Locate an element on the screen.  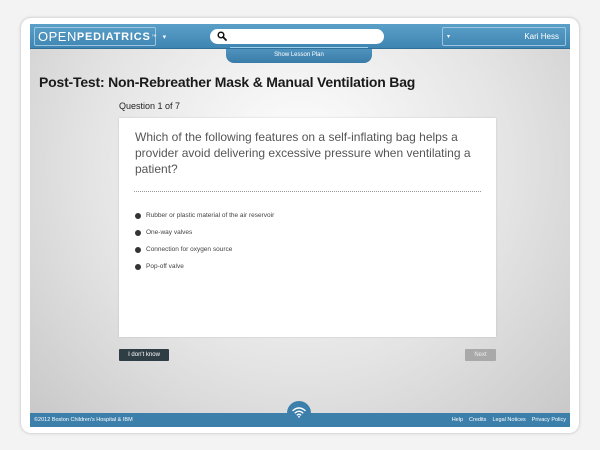
dont-know-button: I don't know is located at coordinates (144, 355).